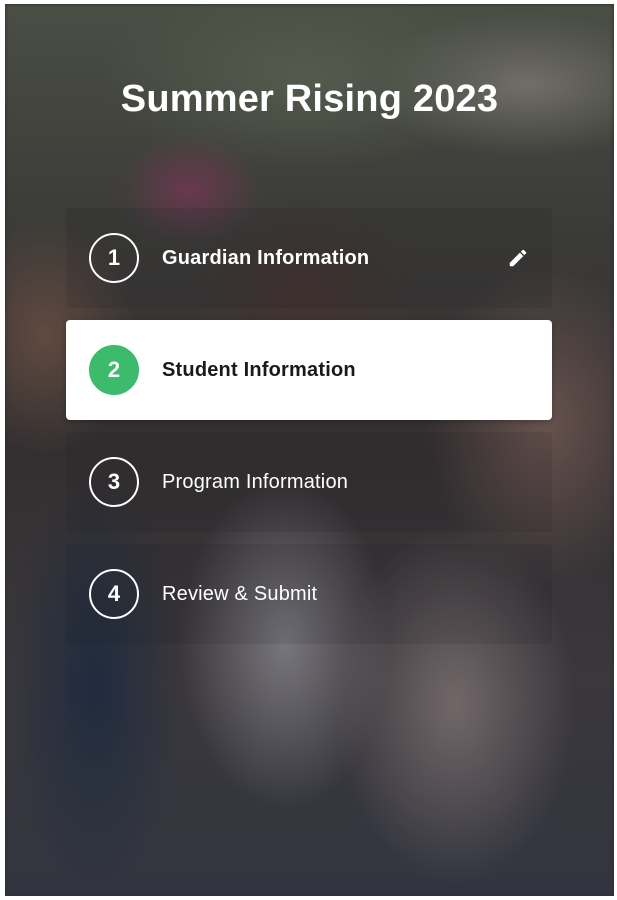 This screenshot has height=900, width=617. Describe the element at coordinates (266, 257) in the screenshot. I see `step-label: Guardian Information` at that location.